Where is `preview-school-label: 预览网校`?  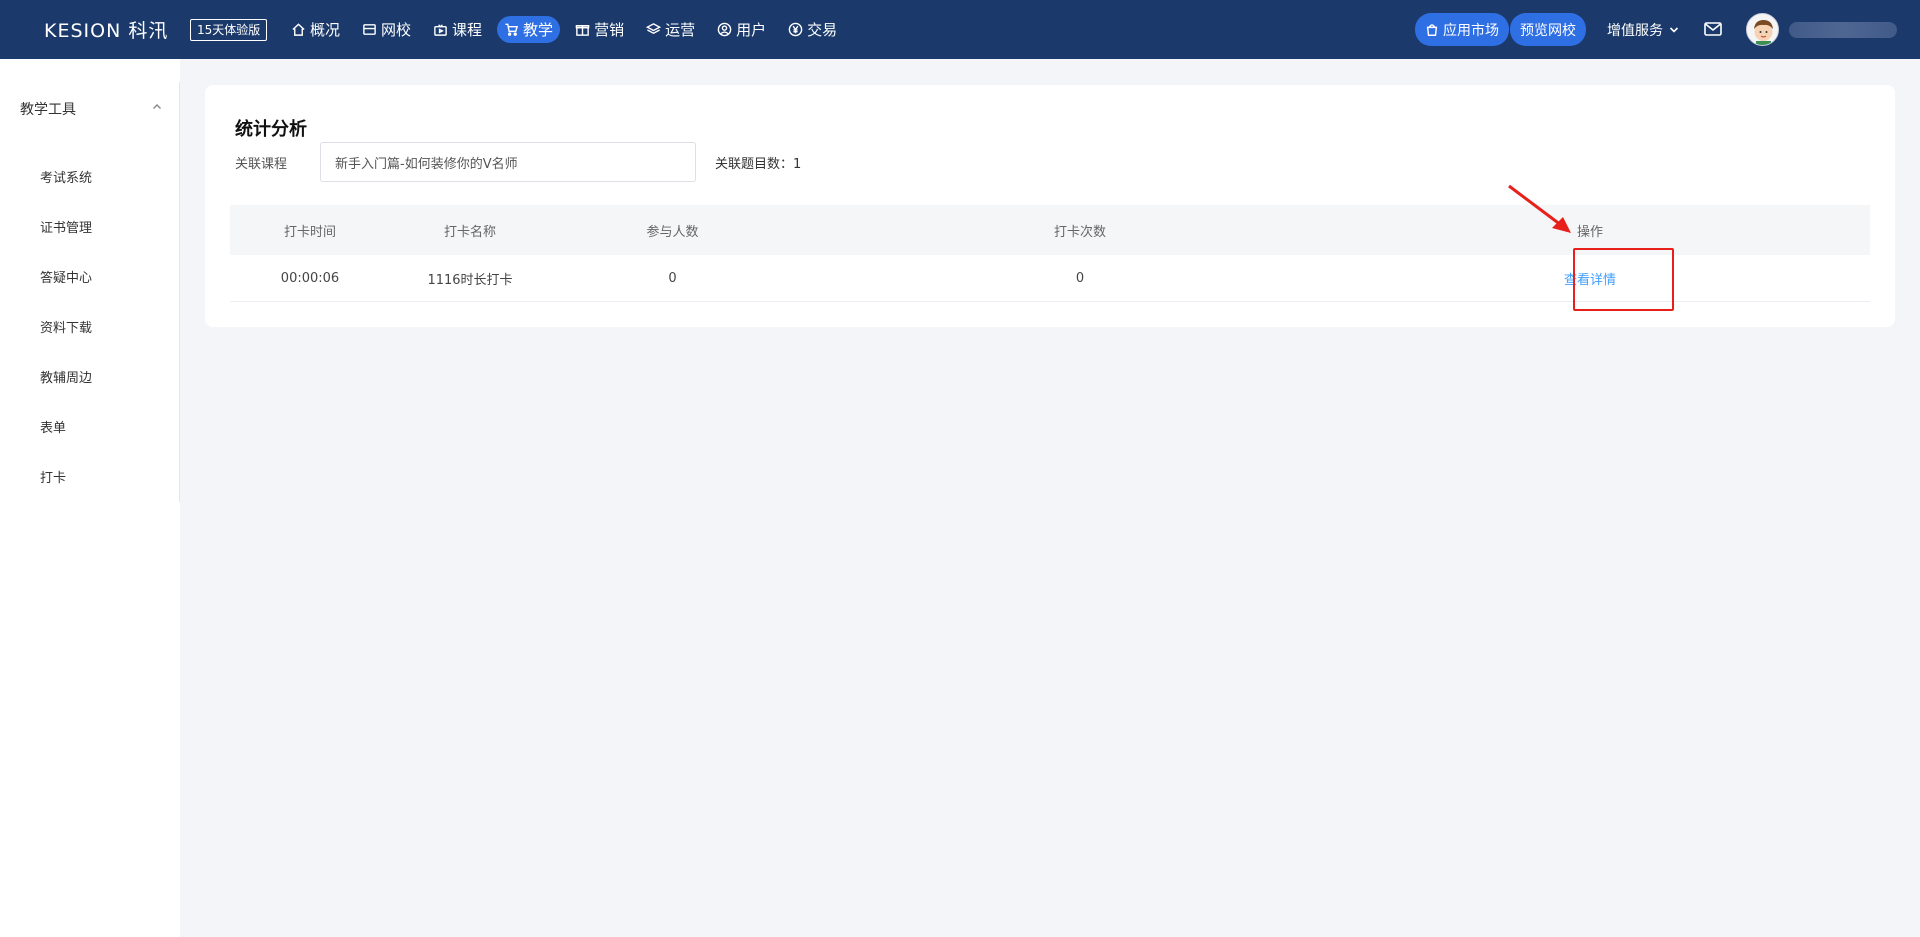
preview-school-label: 预览网校 is located at coordinates (1548, 30).